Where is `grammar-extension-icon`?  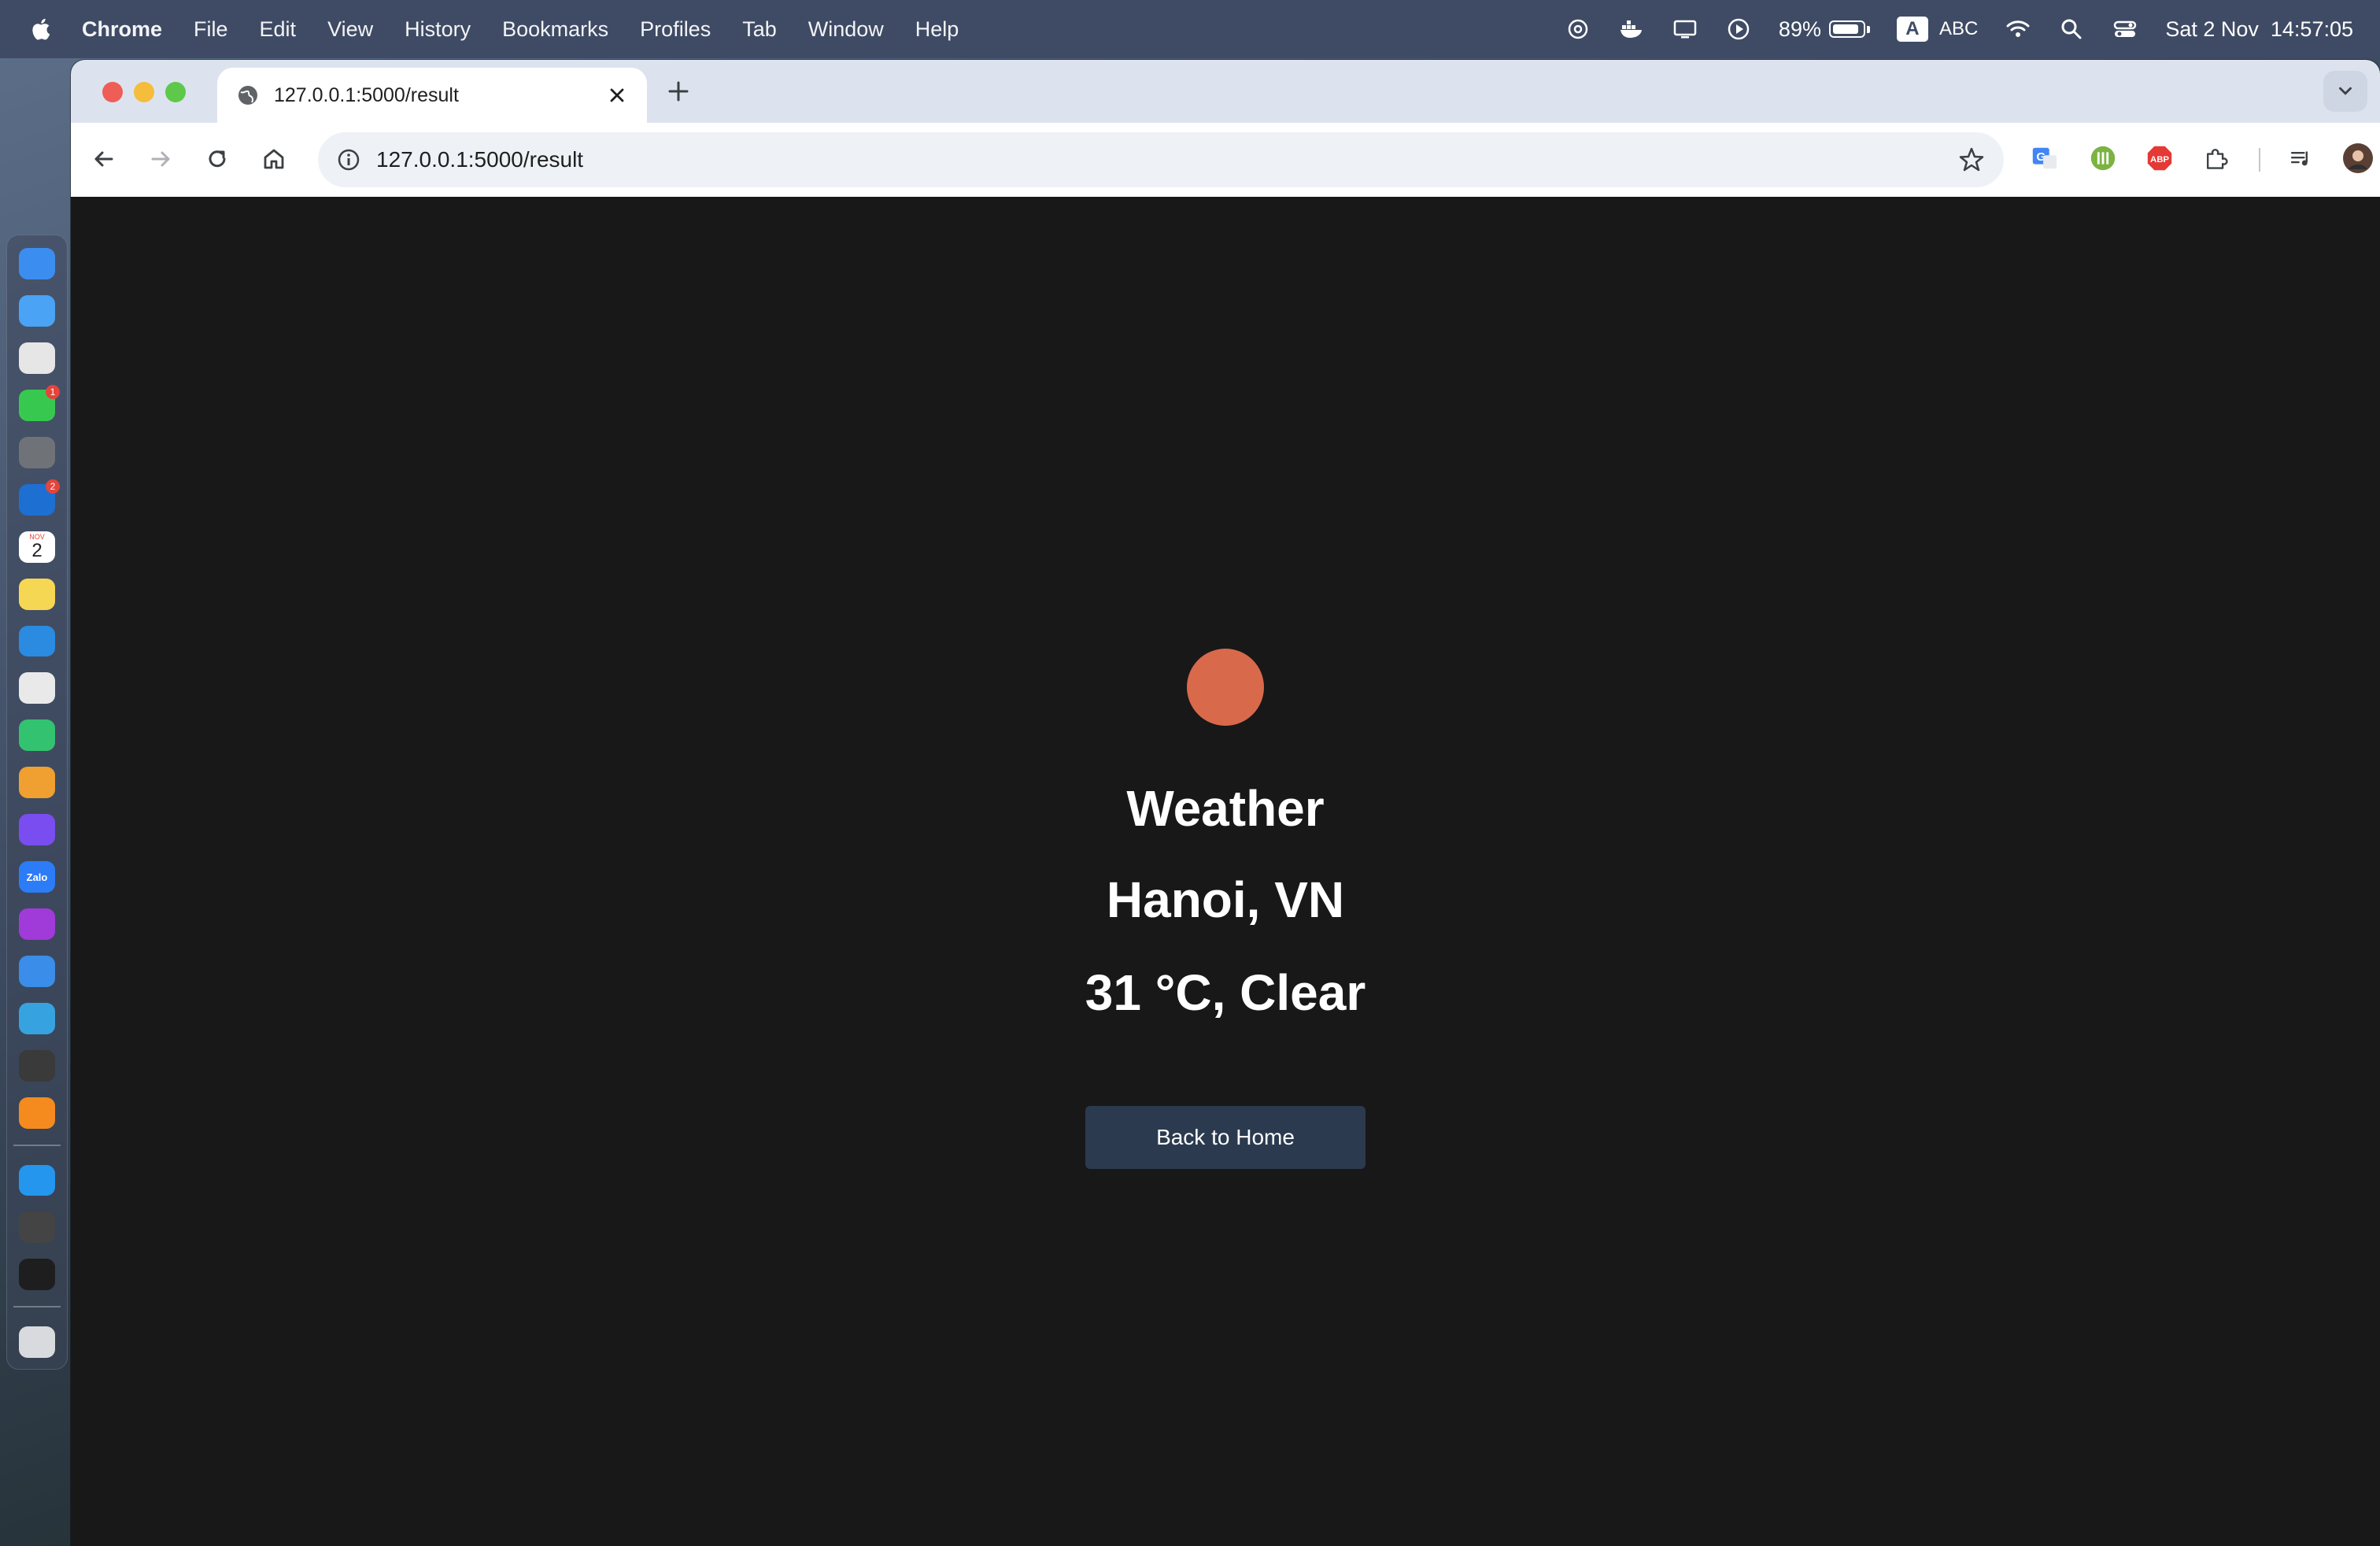
grammar-extension-icon is located at coordinates (2103, 158).